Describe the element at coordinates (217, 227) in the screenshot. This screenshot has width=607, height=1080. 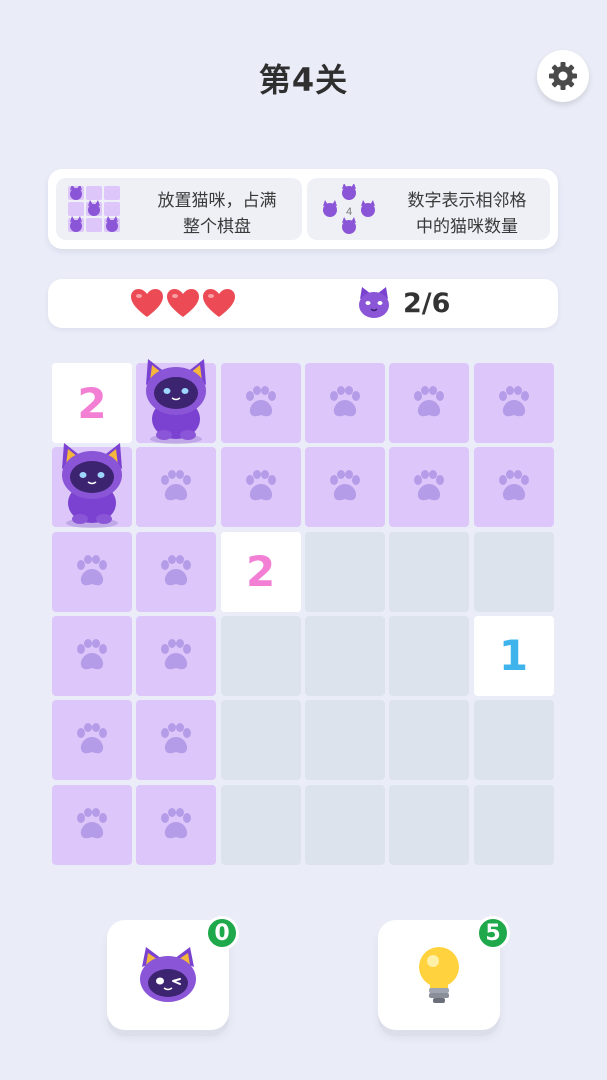
I see `rule-text-line2: 整个棋盘` at that location.